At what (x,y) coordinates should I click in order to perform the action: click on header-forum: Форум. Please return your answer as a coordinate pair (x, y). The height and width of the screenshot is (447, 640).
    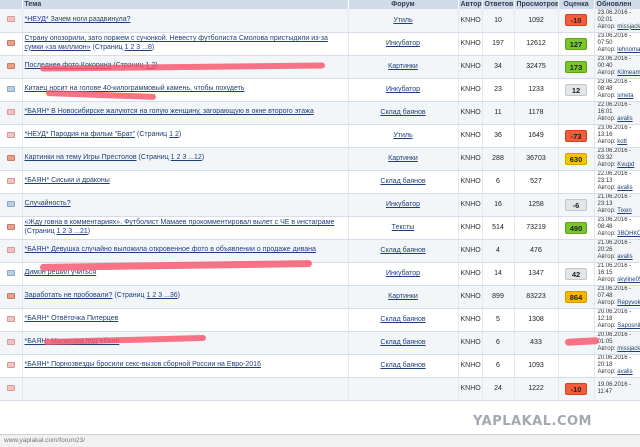
    Looking at the image, I should click on (403, 4).